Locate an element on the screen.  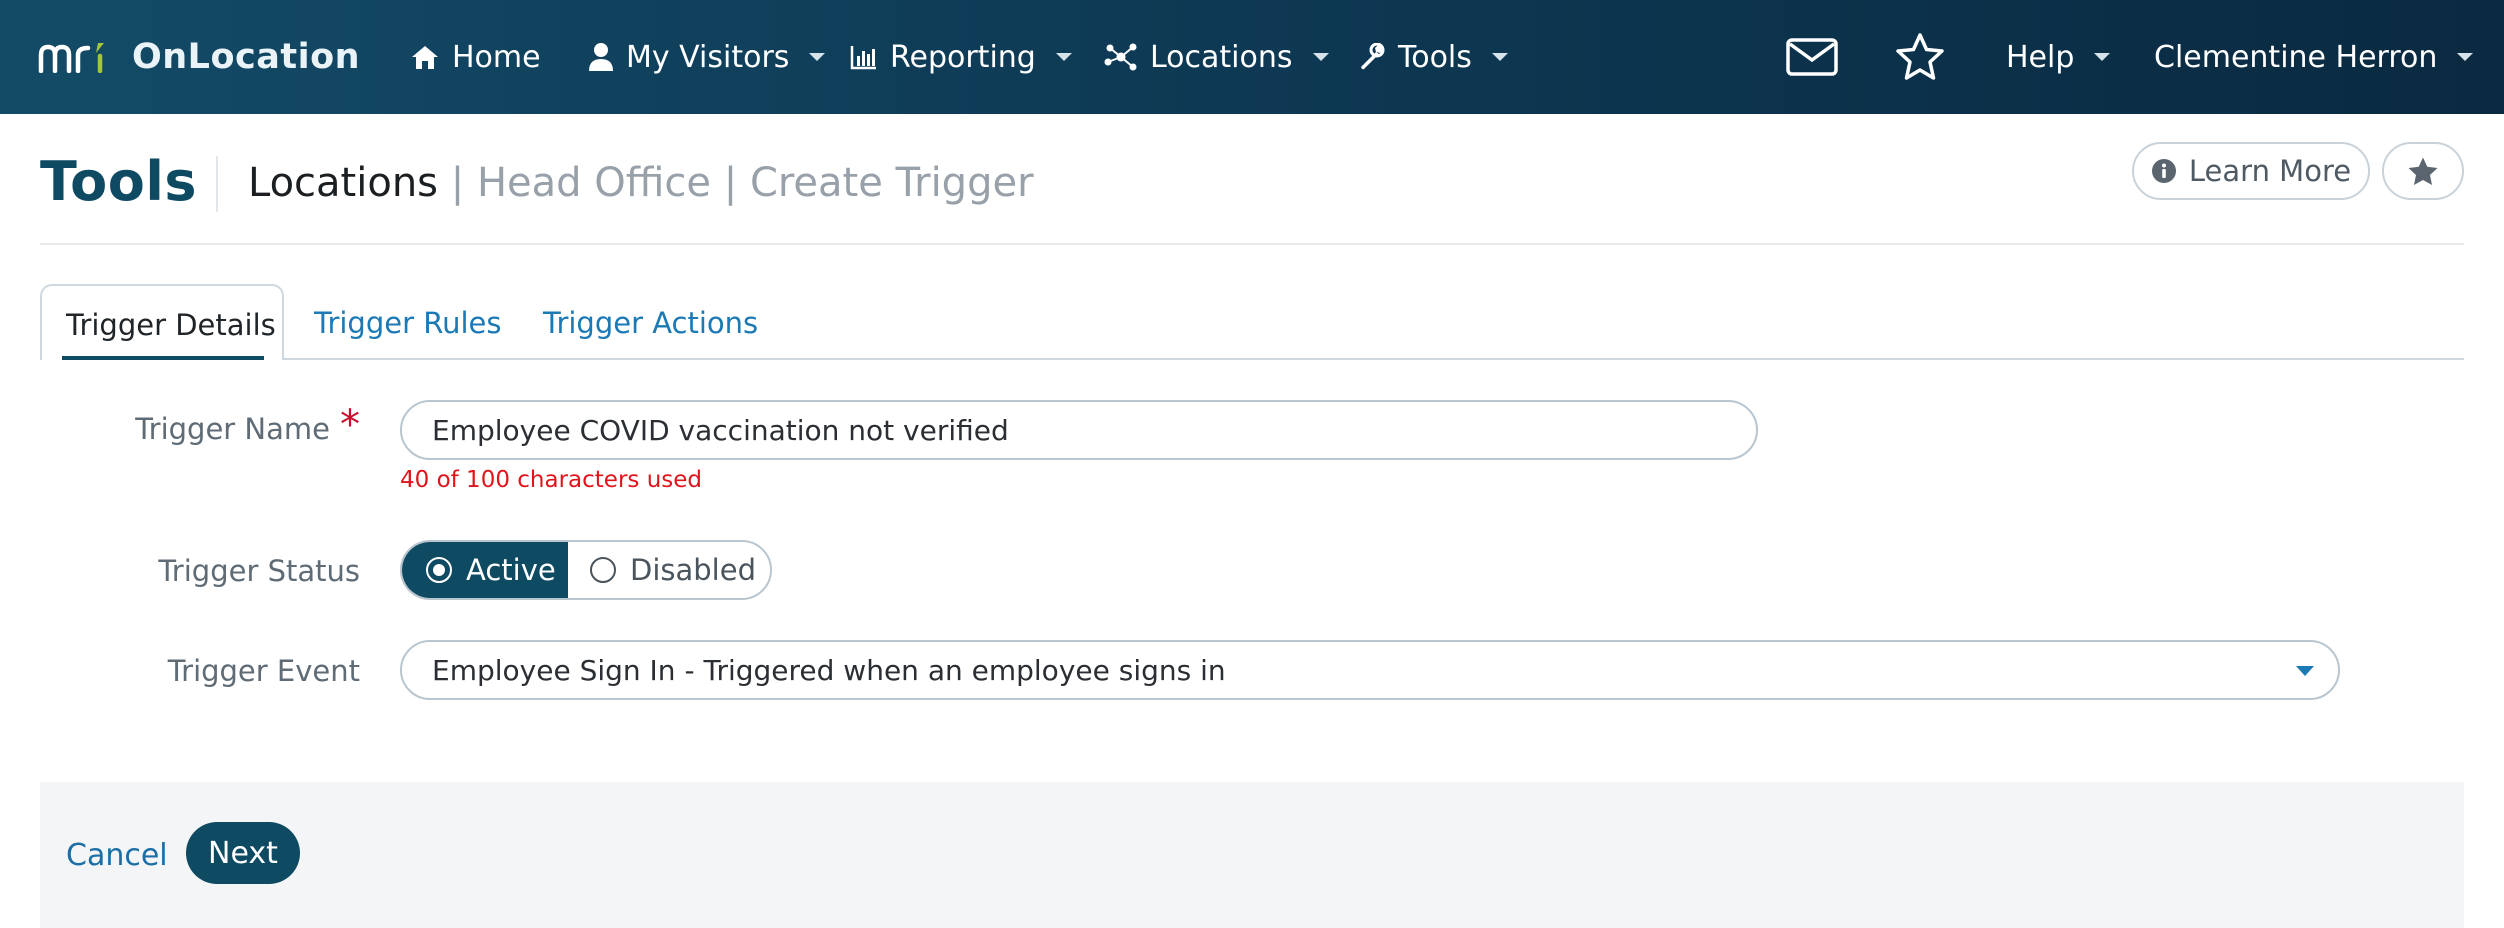
tabs-divider is located at coordinates (1252, 359).